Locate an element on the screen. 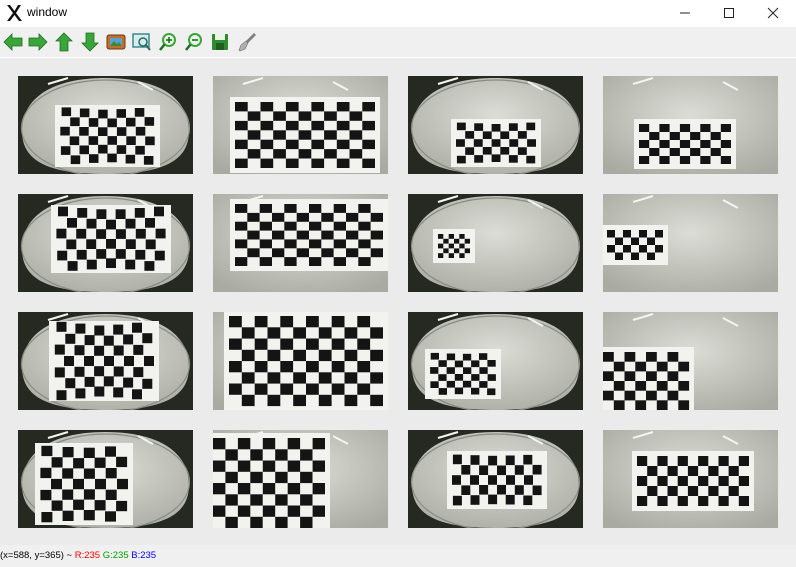  pan-right-button is located at coordinates (38, 42).